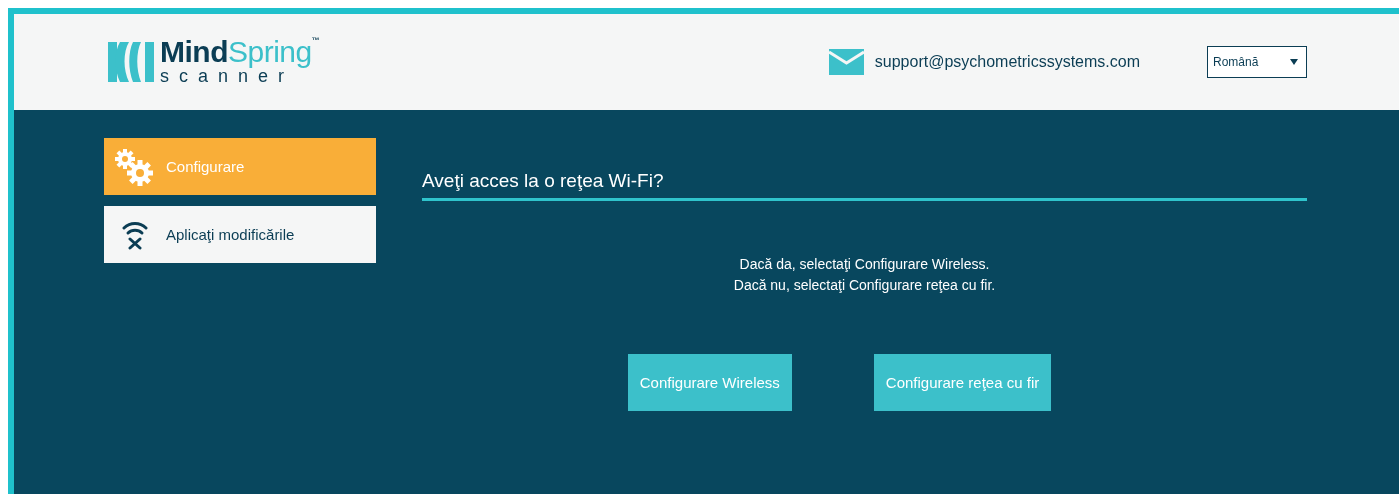 Image resolution: width=1399 pixels, height=494 pixels. Describe the element at coordinates (134, 166) in the screenshot. I see `gears-icon` at that location.